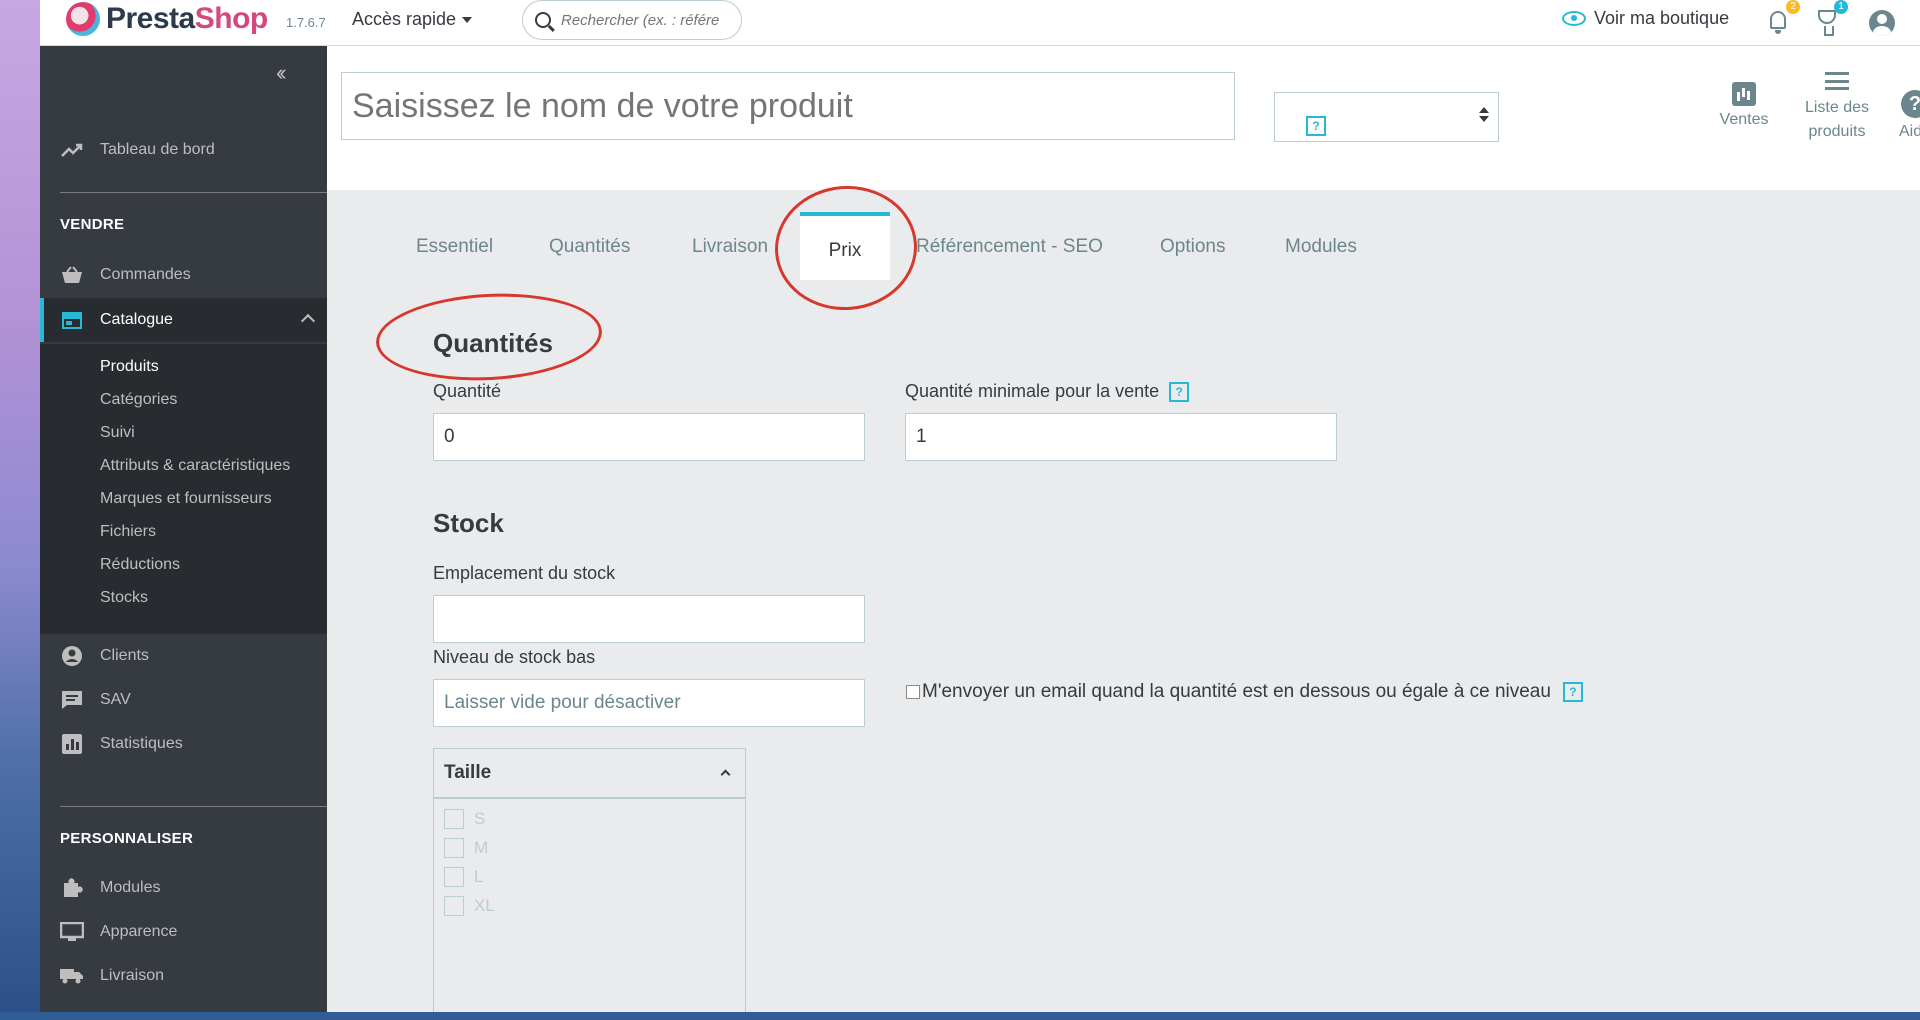  What do you see at coordinates (469, 906) in the screenshot?
I see `attribute-option-xl: XL` at bounding box center [469, 906].